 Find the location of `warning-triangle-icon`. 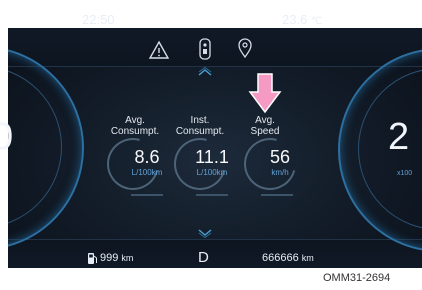

warning-triangle-icon is located at coordinates (159, 49).